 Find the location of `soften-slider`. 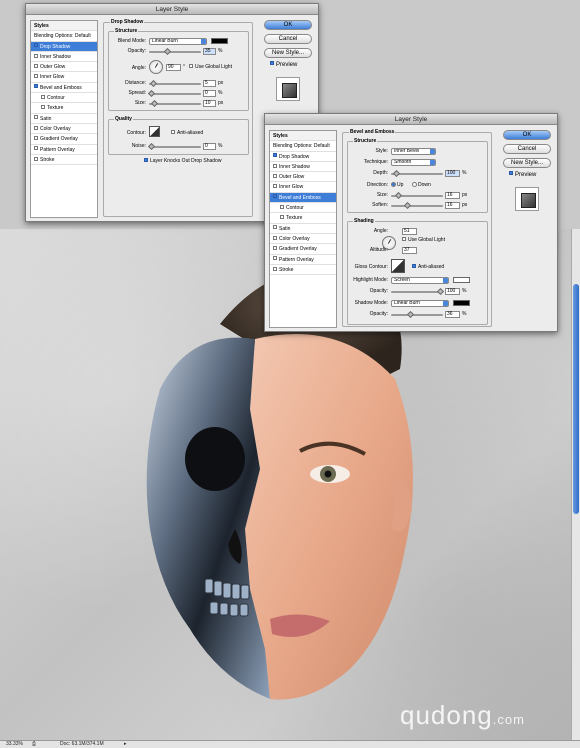

soften-slider is located at coordinates (417, 205).